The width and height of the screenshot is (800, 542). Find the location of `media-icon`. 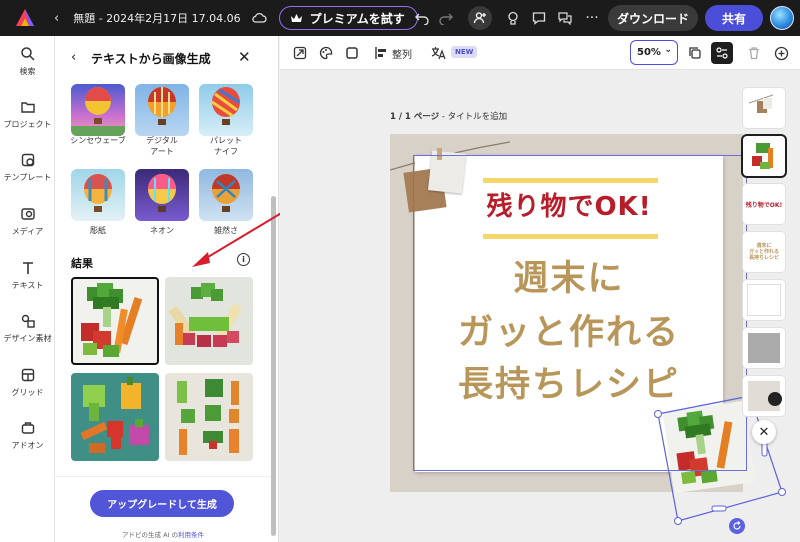

media-icon is located at coordinates (27, 214).